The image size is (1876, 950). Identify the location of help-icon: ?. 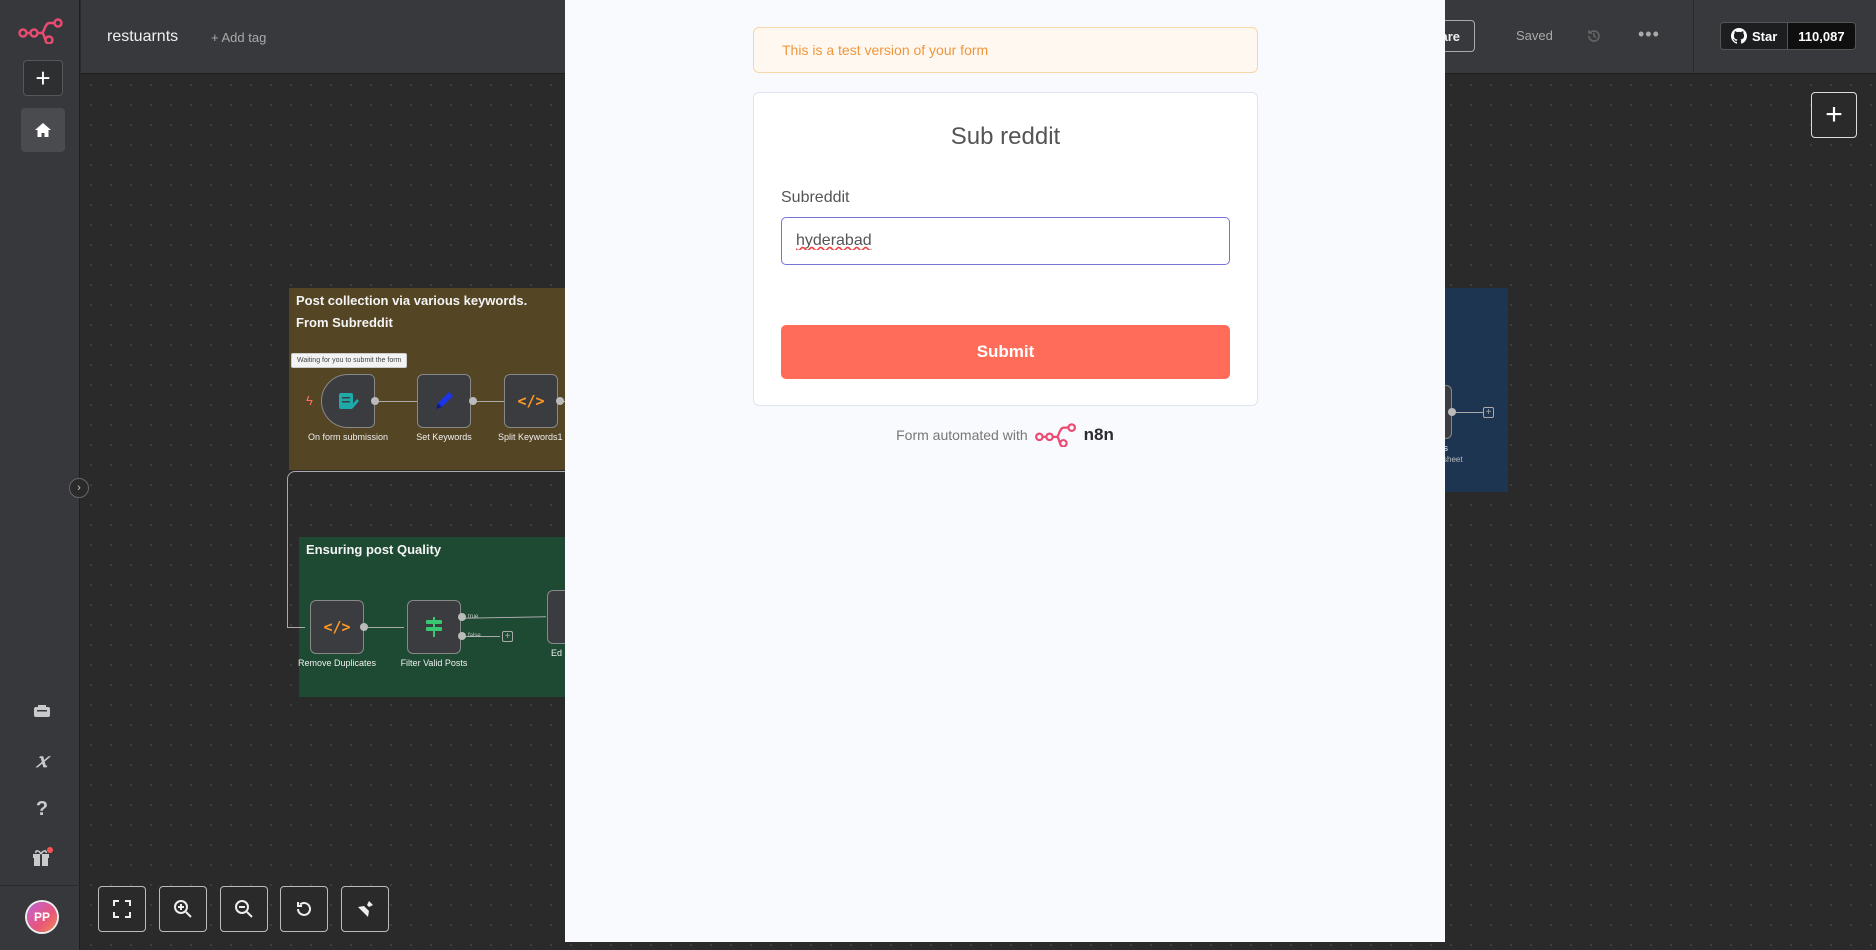
(42, 809).